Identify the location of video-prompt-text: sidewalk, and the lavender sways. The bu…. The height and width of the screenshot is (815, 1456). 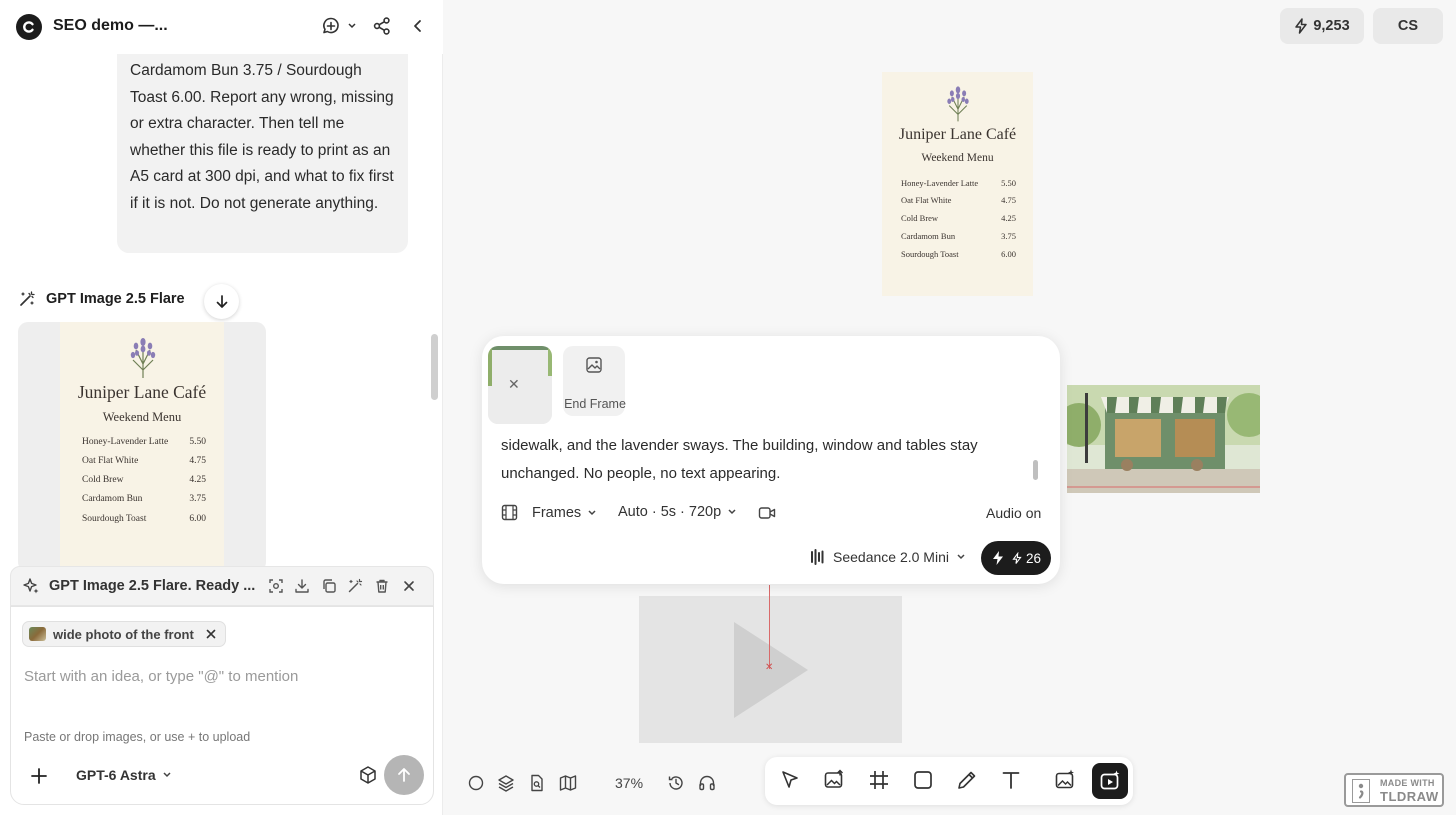
(761, 460).